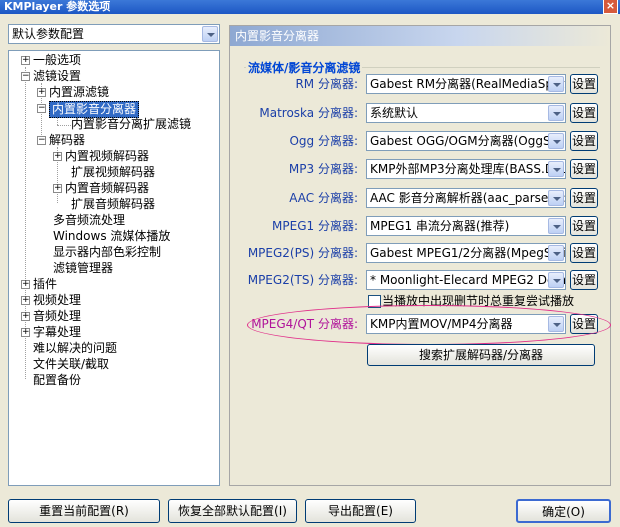 This screenshot has height=527, width=620. I want to click on mpeg2ts-splitter-label: MPEG2(TS) 分离器:, so click(302, 280).